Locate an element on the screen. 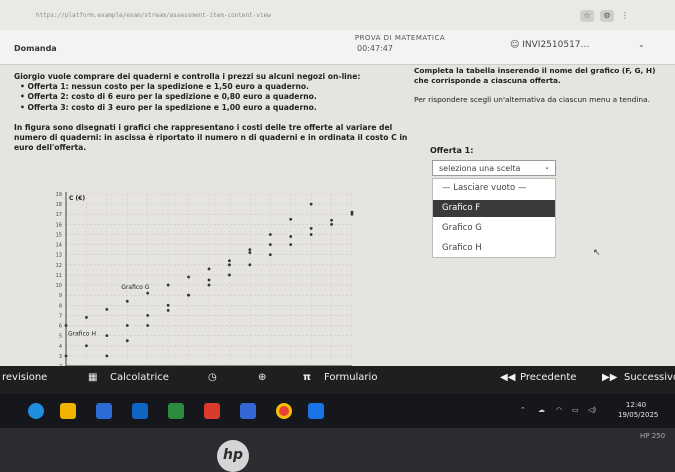 The height and width of the screenshot is (472, 675). dropdown-option-grafico-f: Grafico F is located at coordinates (494, 208).